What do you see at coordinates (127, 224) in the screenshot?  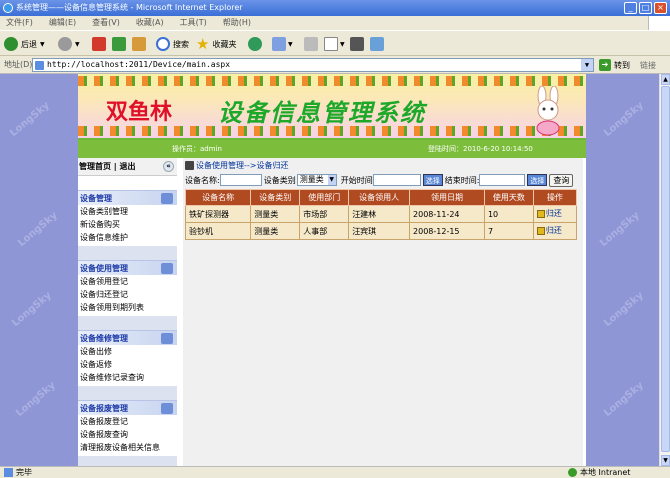 I see `nav-item-purchase: 新设备购买` at bounding box center [127, 224].